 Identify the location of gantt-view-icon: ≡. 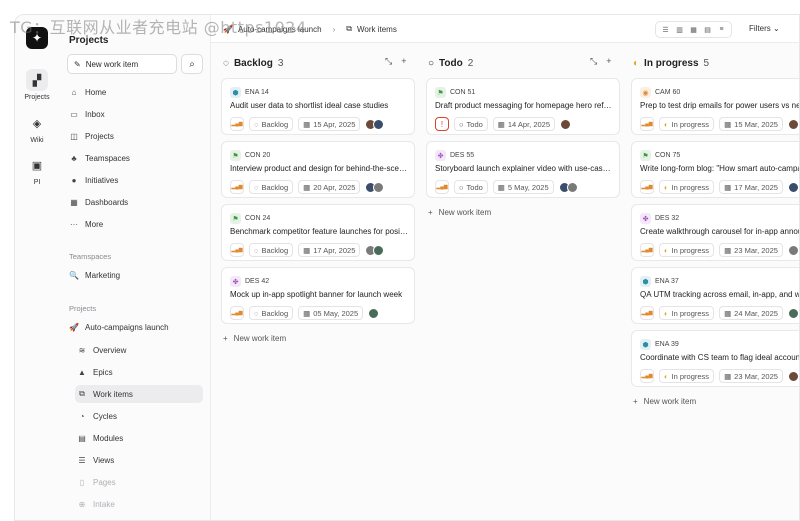
(721, 29).